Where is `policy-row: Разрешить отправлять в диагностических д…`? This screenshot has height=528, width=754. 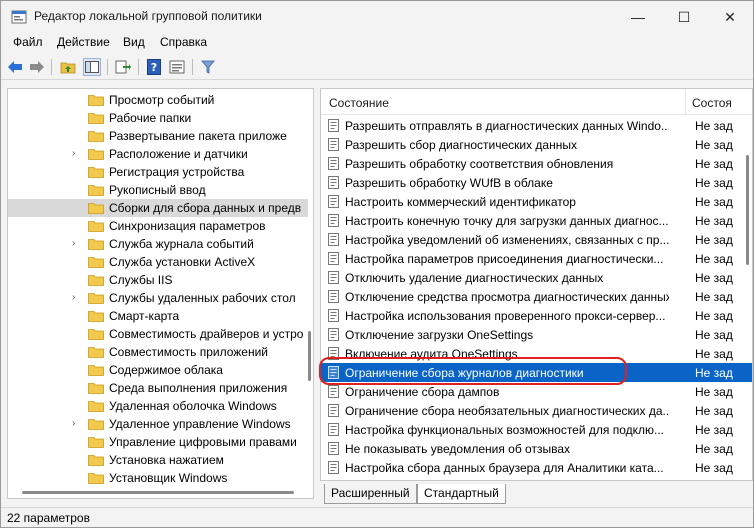 policy-row: Разрешить отправлять в диагностических д… is located at coordinates (536, 125).